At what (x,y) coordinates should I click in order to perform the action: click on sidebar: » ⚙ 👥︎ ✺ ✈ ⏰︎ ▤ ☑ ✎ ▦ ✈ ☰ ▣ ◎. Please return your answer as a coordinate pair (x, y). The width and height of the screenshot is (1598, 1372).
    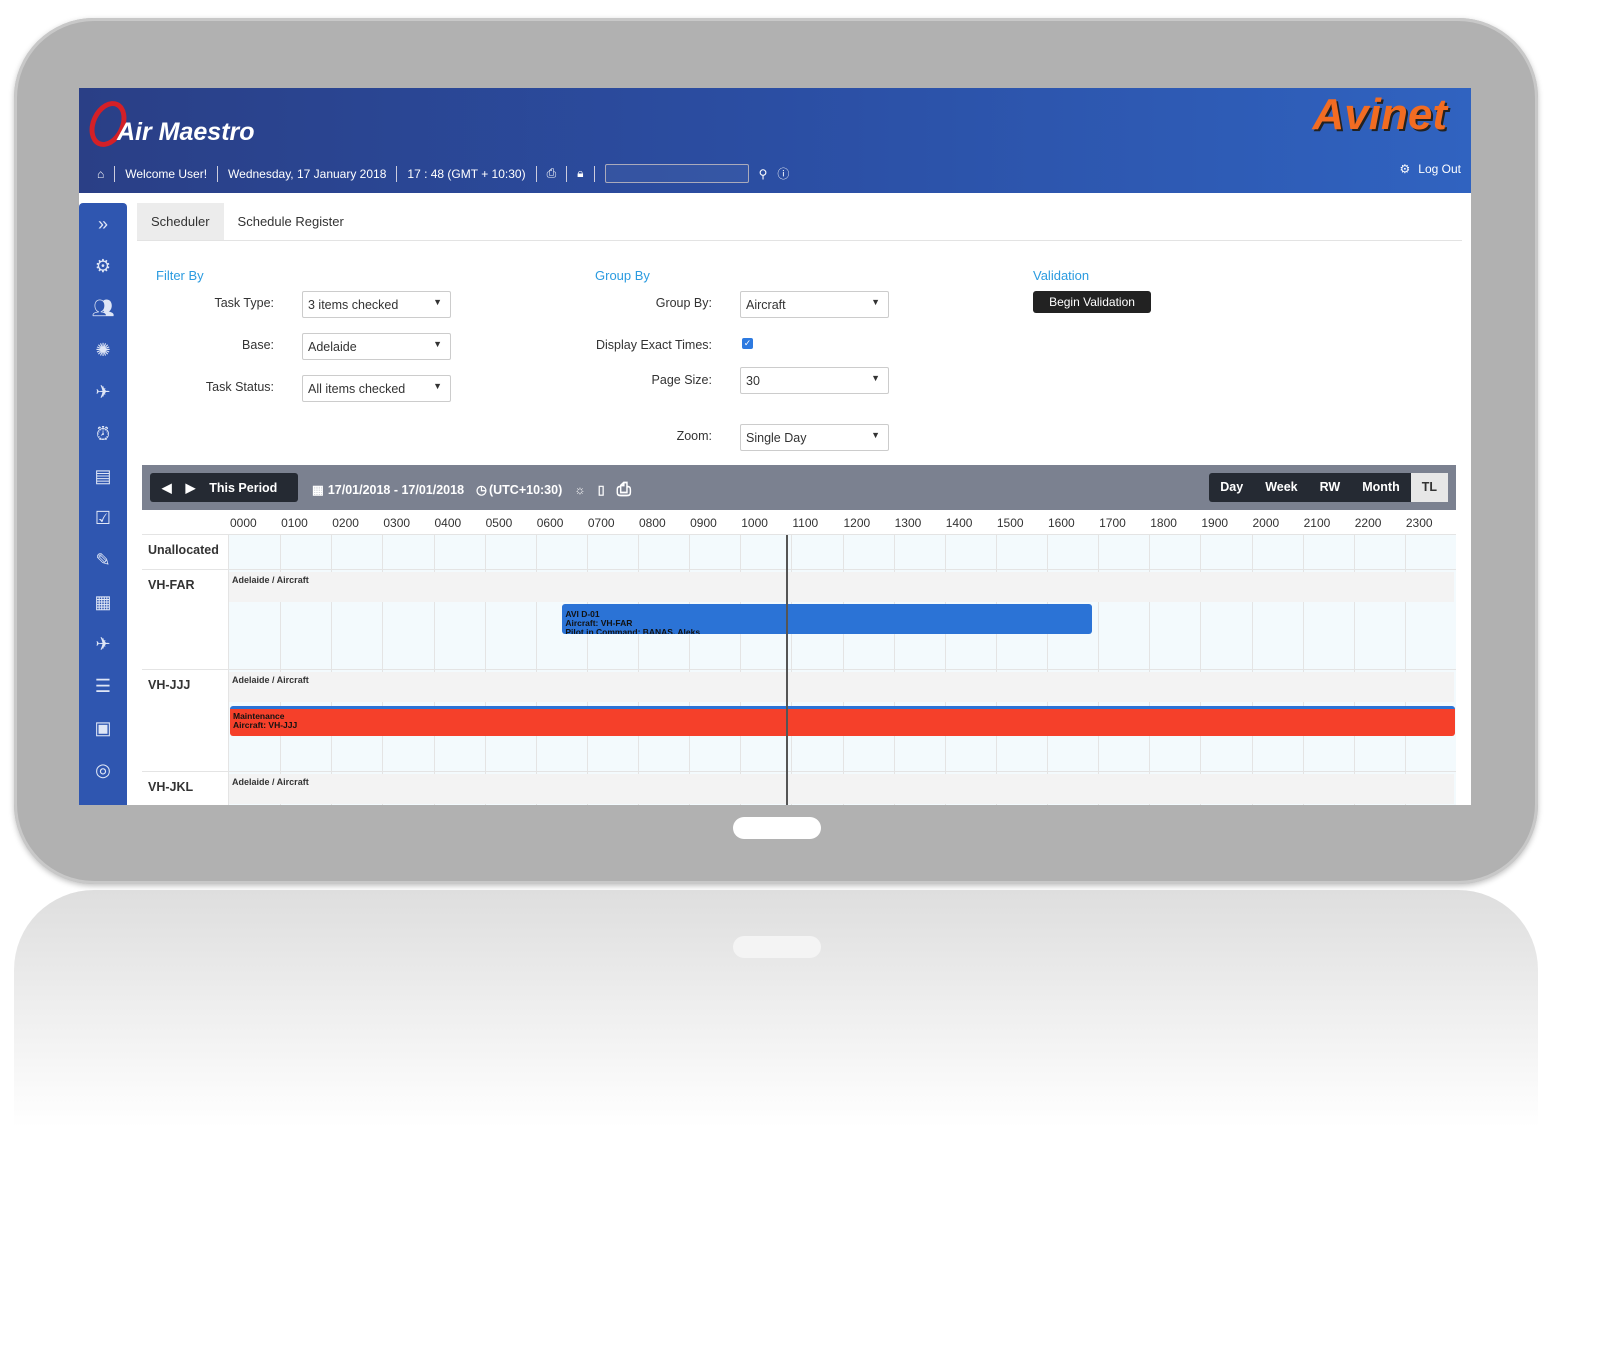
    Looking at the image, I should click on (103, 504).